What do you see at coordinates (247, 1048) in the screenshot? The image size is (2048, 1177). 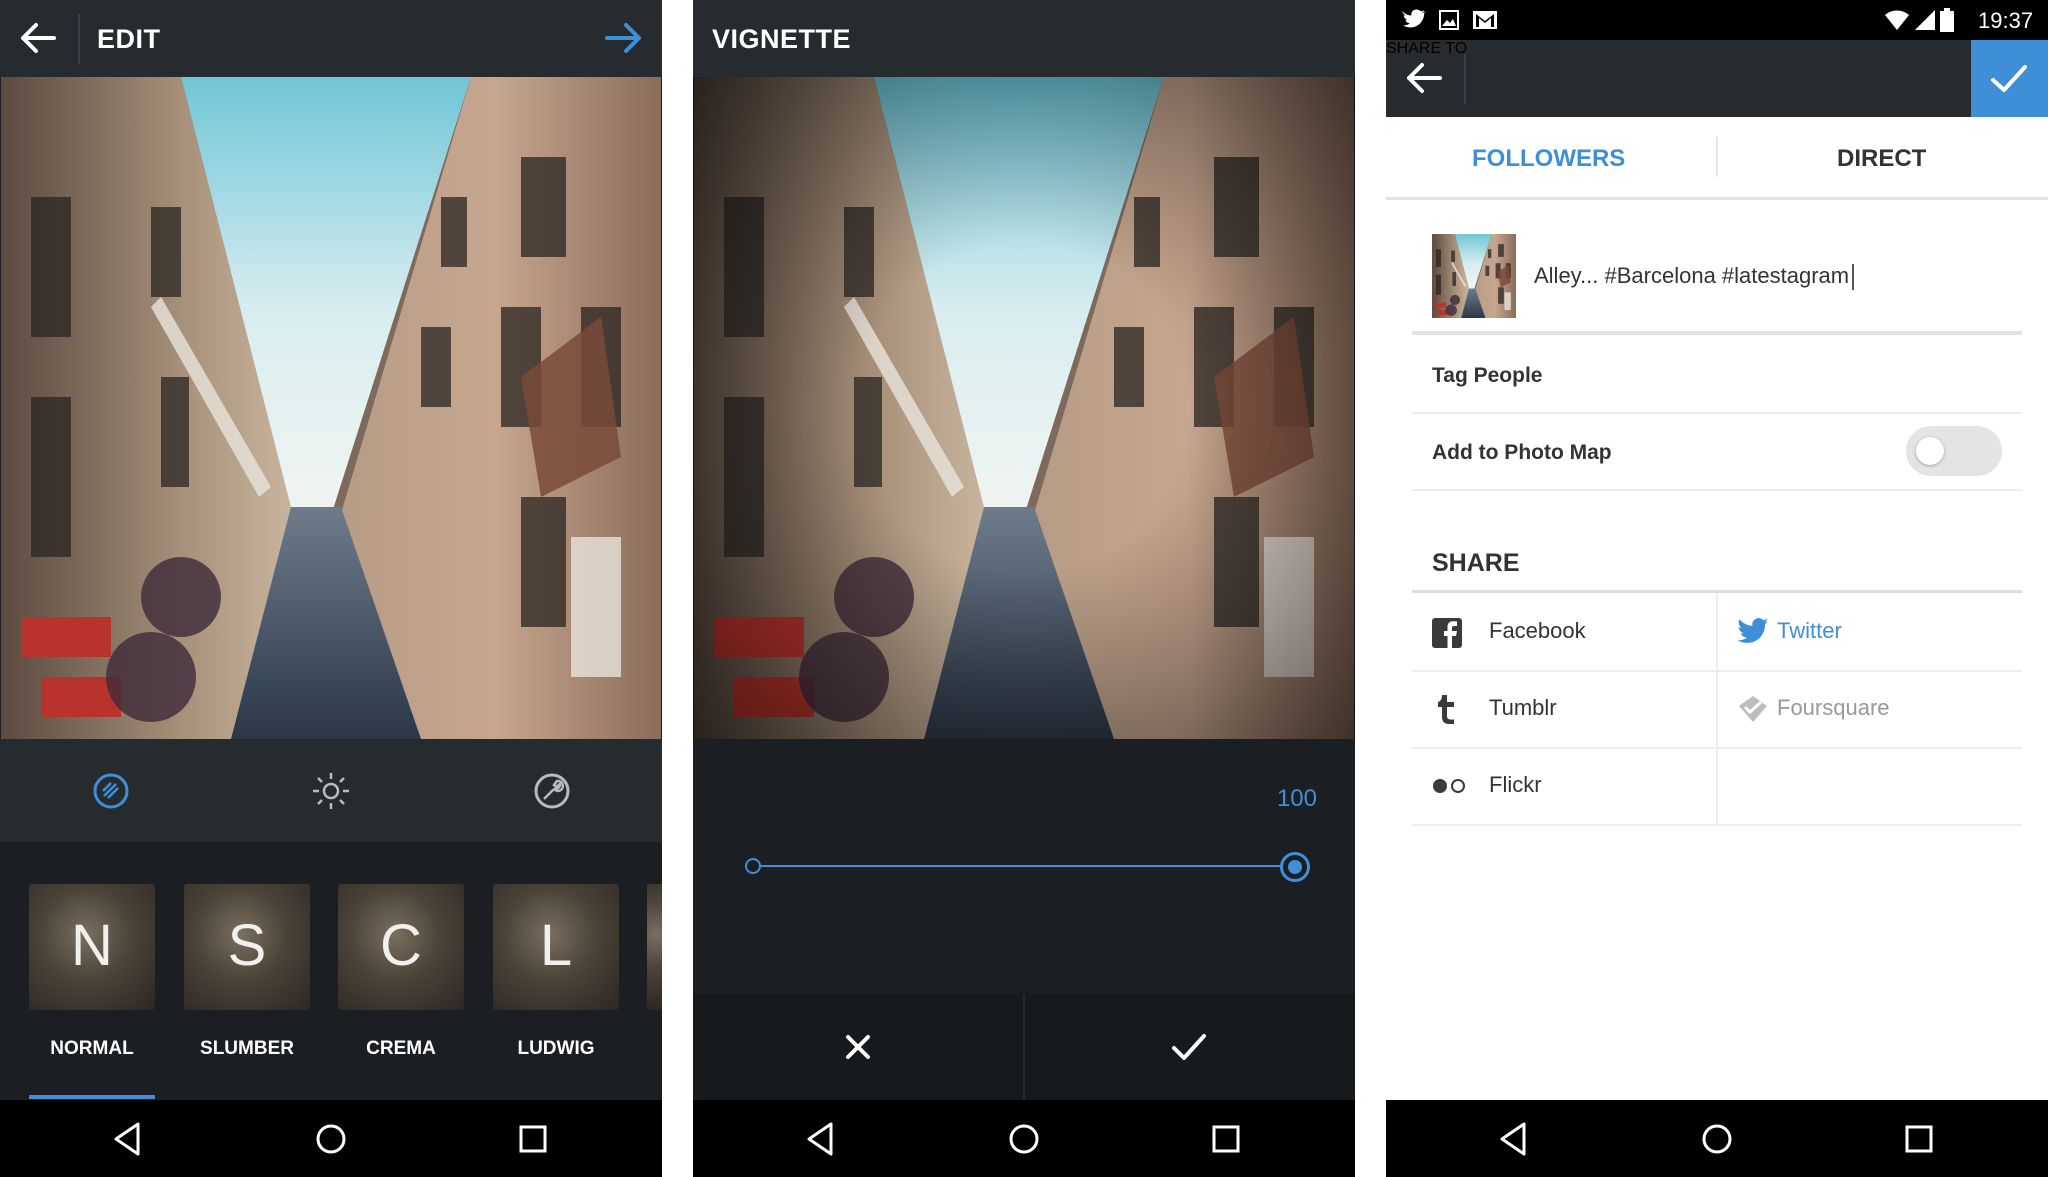 I see `filter-label-slumber: SLUMBER` at bounding box center [247, 1048].